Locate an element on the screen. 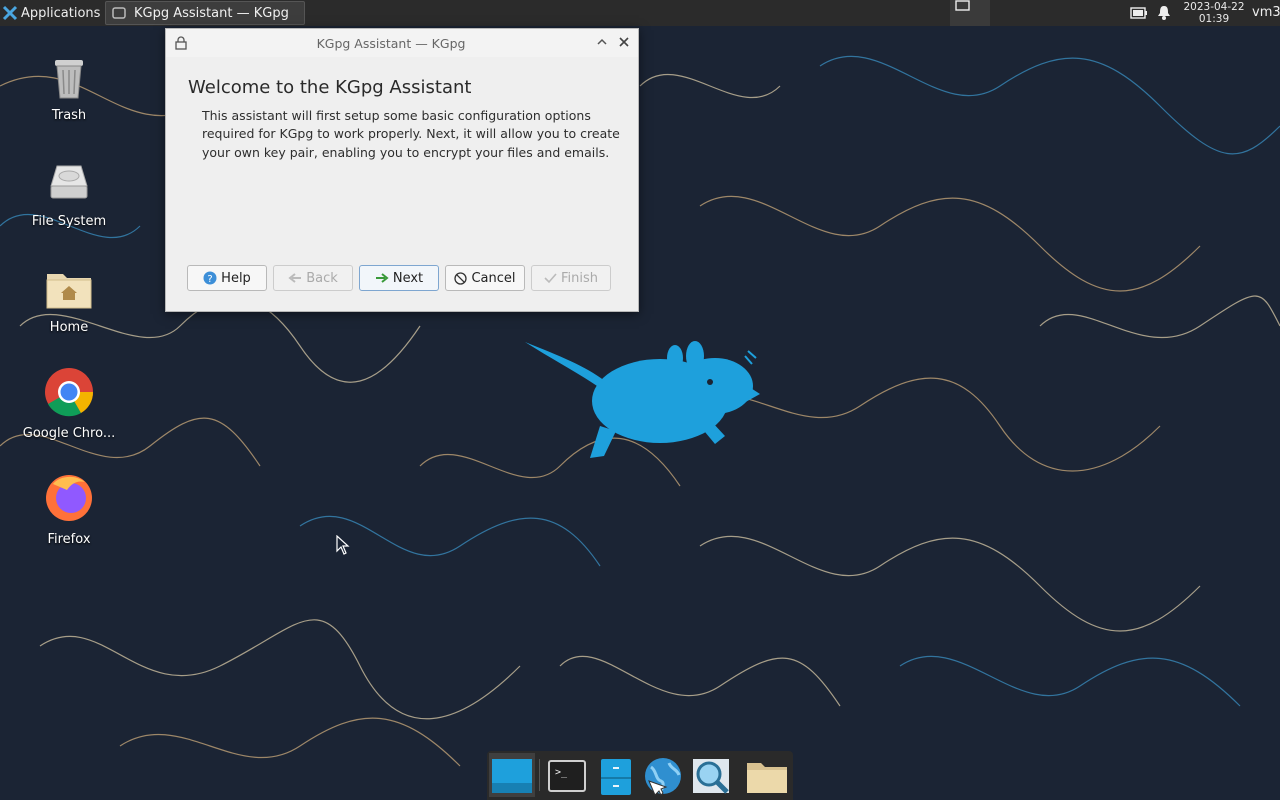  file-manager-icon is located at coordinates (615, 776).